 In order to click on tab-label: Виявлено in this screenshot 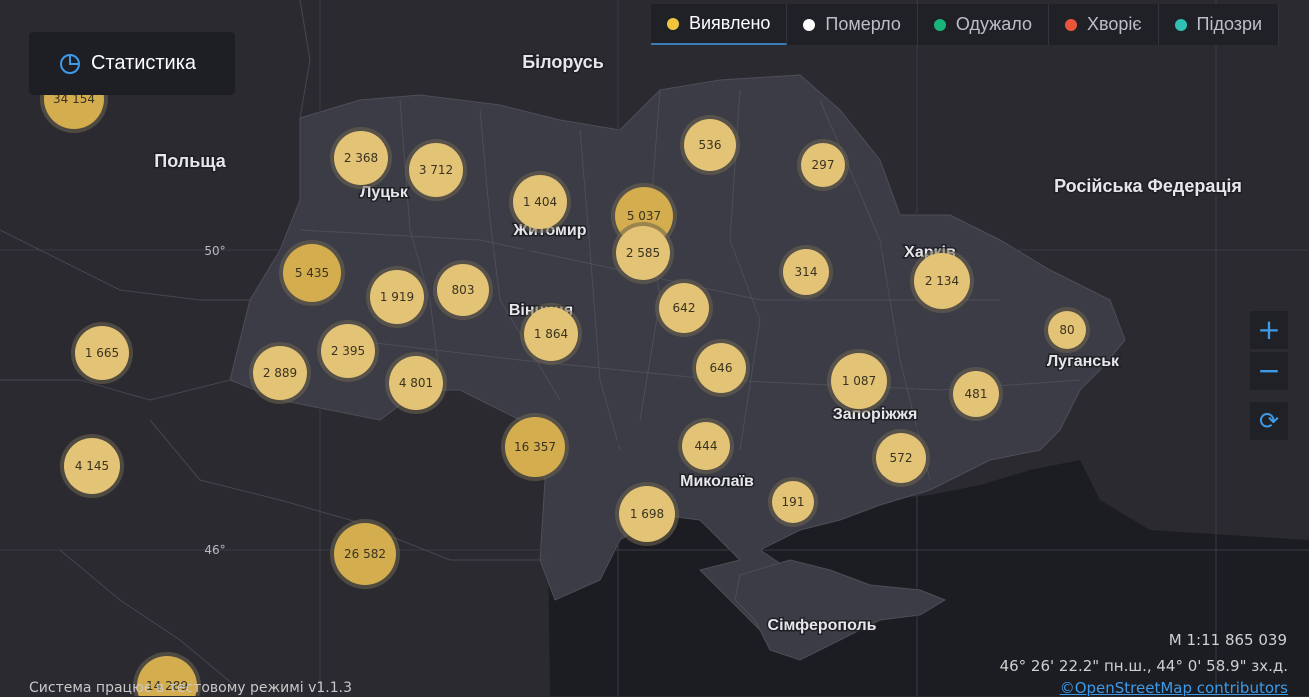, I will do `click(730, 23)`.